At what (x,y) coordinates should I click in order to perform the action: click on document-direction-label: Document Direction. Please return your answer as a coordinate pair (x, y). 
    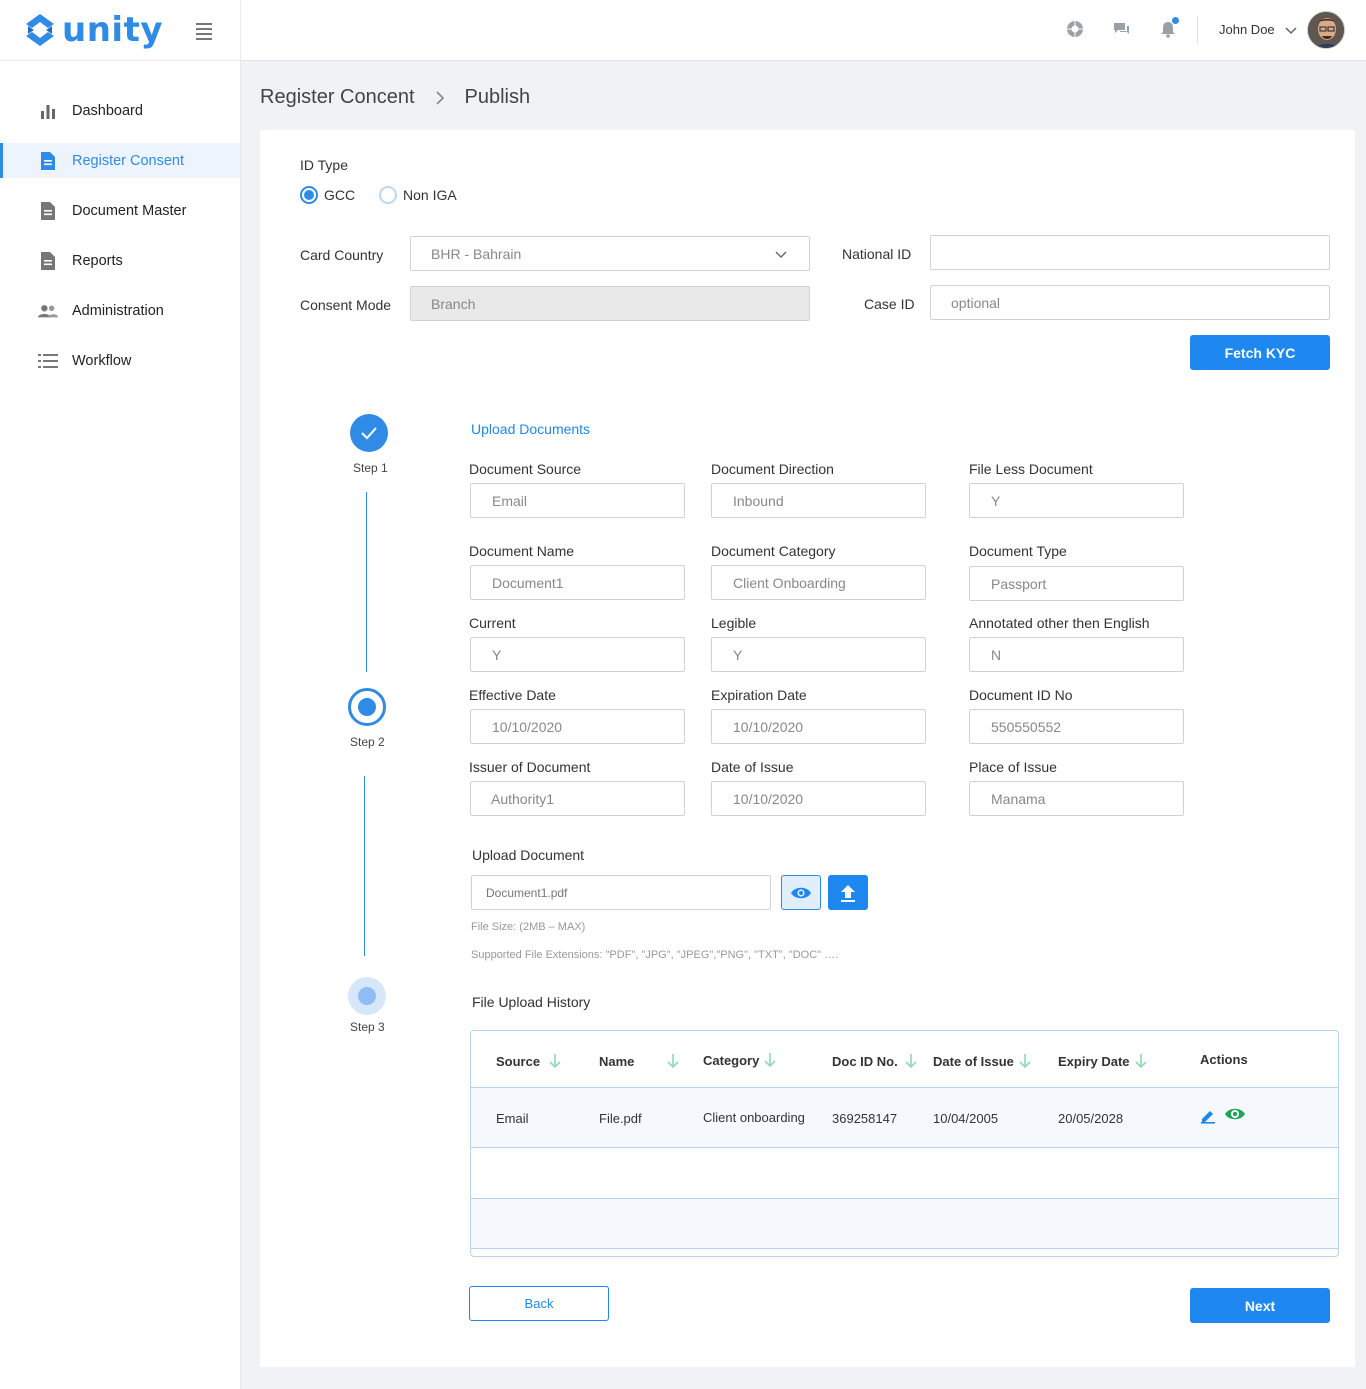
    Looking at the image, I should click on (772, 469).